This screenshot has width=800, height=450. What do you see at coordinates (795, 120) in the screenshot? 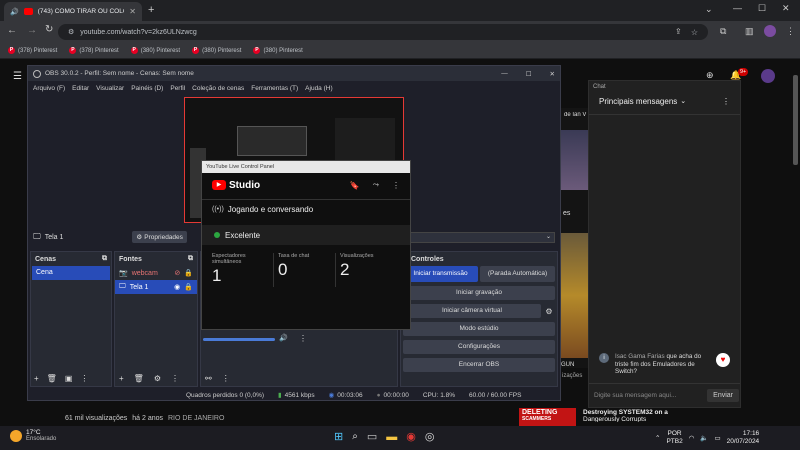
I see `scrollbar` at bounding box center [795, 120].